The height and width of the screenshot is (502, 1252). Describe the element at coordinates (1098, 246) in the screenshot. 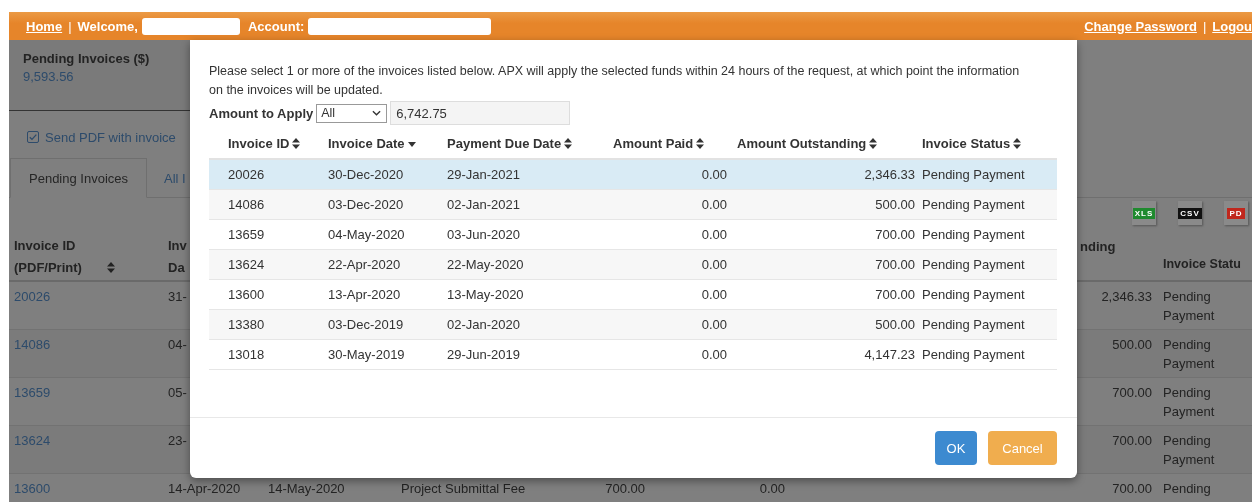

I see `column-header: nding` at that location.